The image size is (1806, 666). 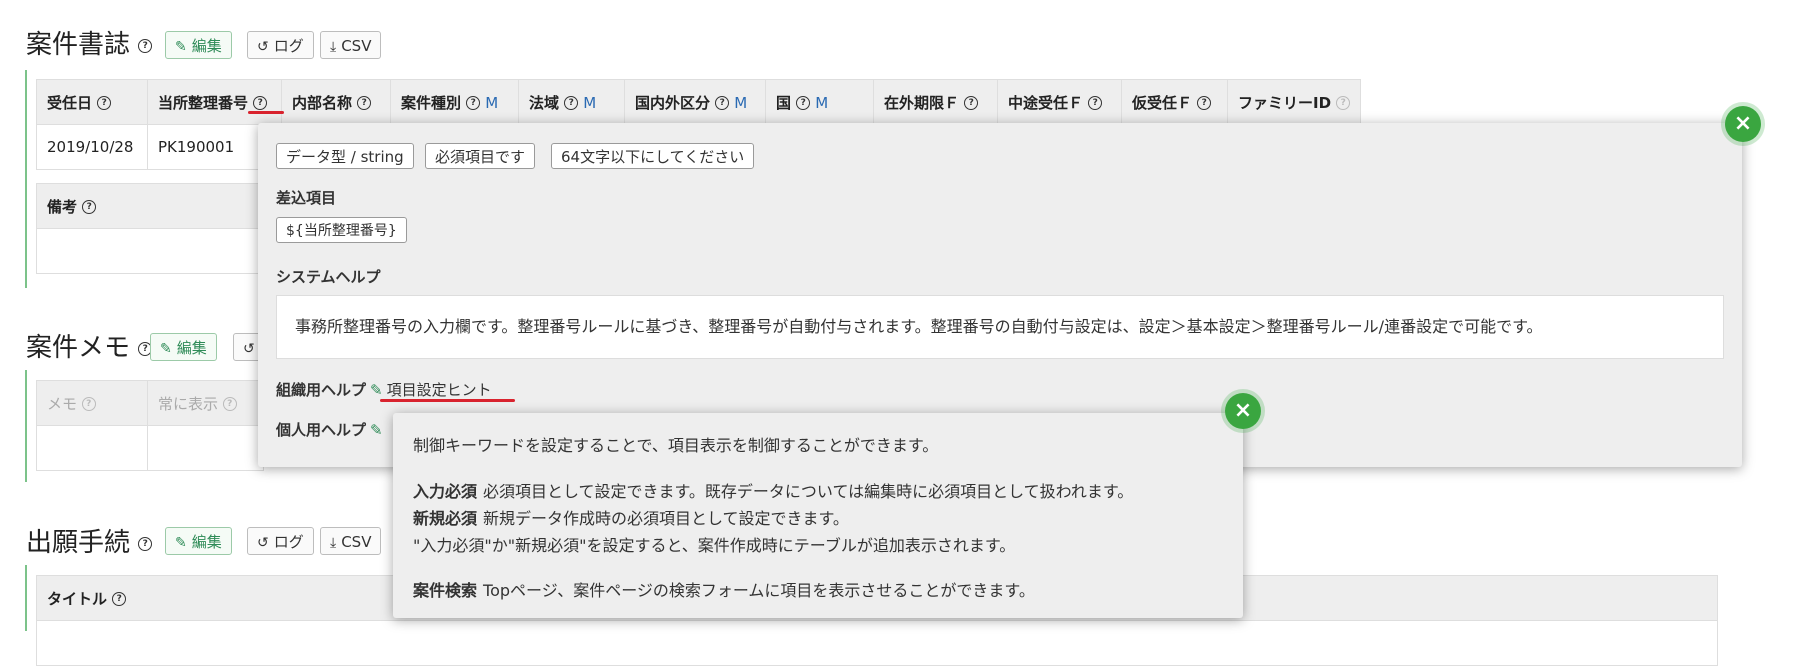 I want to click on column-header: 仮受任Ｆ ?, so click(x=1174, y=102).